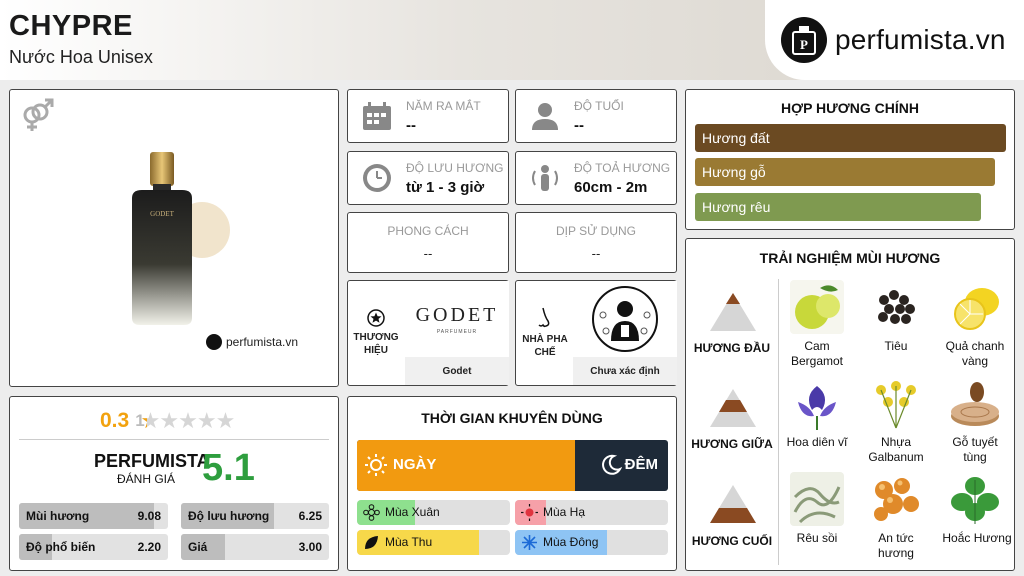 This screenshot has width=1024, height=576. What do you see at coordinates (214, 342) in the screenshot?
I see `bottle-logo-icon` at bounding box center [214, 342].